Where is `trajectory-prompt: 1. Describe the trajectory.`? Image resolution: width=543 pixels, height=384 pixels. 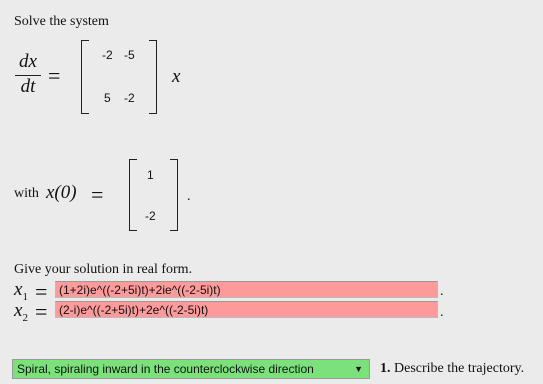
trajectory-prompt: 1. Describe the trajectory. is located at coordinates (452, 369).